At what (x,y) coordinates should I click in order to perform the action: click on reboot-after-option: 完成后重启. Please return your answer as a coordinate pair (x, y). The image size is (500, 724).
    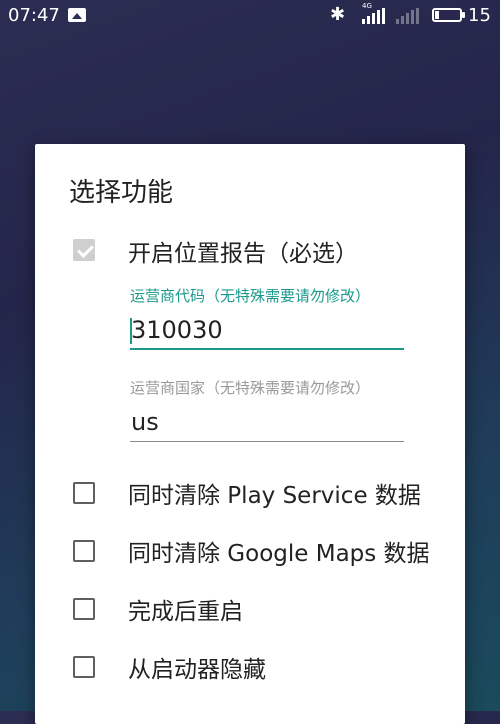
    Looking at the image, I should click on (250, 609).